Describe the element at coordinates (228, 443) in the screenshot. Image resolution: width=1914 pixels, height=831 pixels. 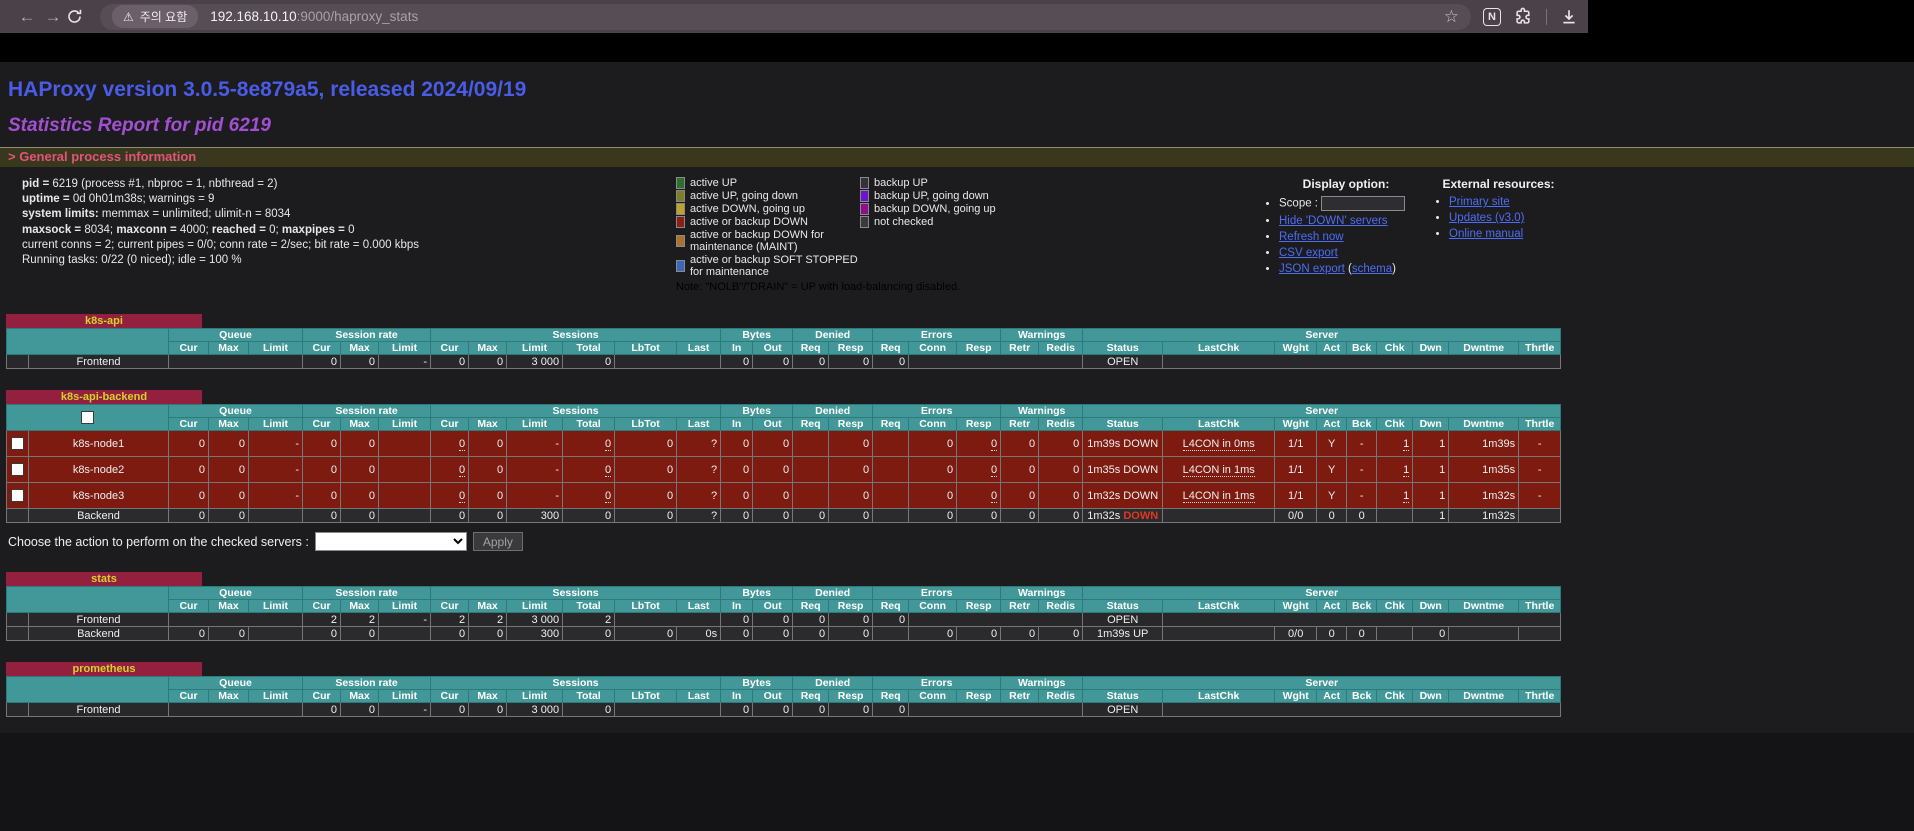
I see `cell-q-max: 0` at that location.